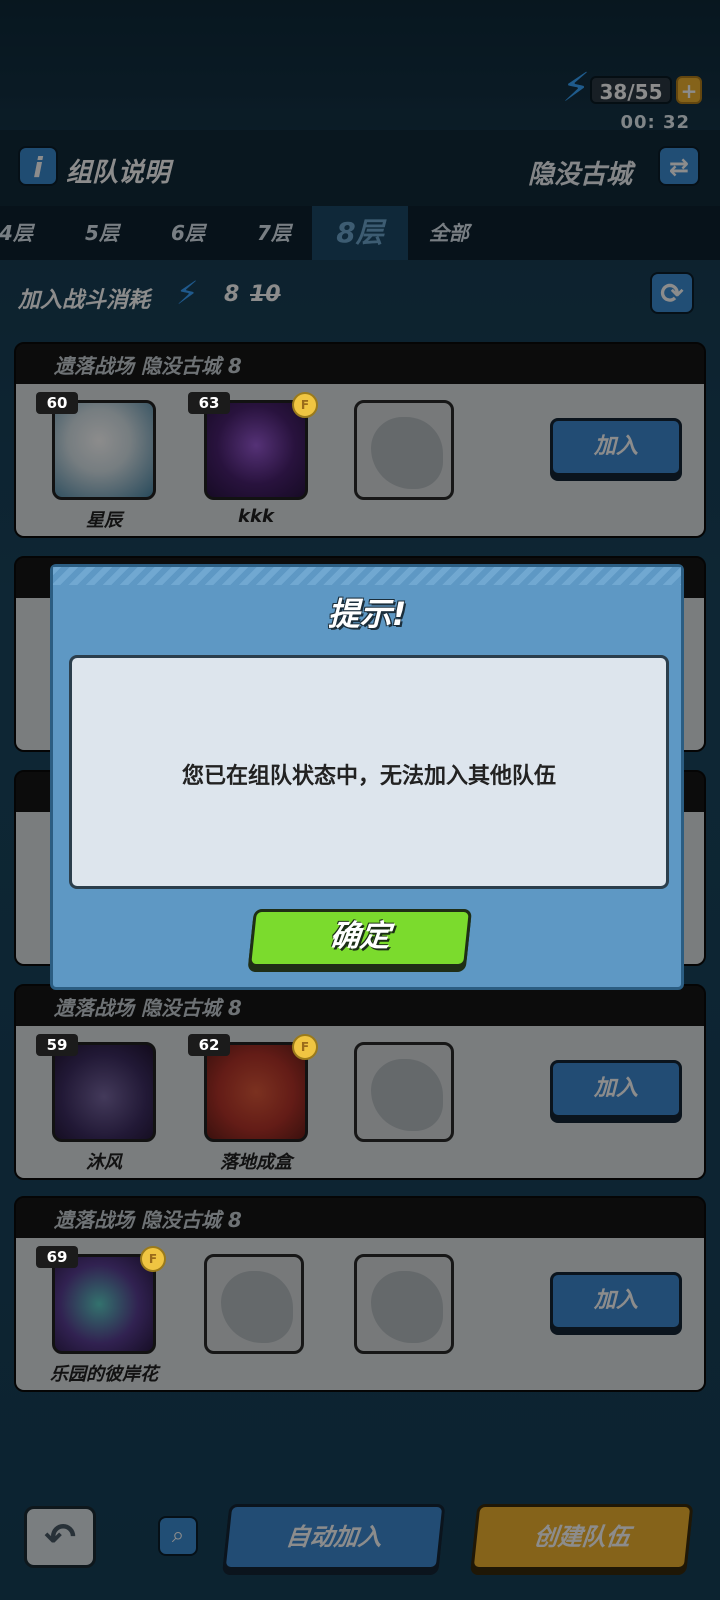 Image resolution: width=720 pixels, height=1600 pixels. What do you see at coordinates (57, 403) in the screenshot?
I see `member-level: 60` at bounding box center [57, 403].